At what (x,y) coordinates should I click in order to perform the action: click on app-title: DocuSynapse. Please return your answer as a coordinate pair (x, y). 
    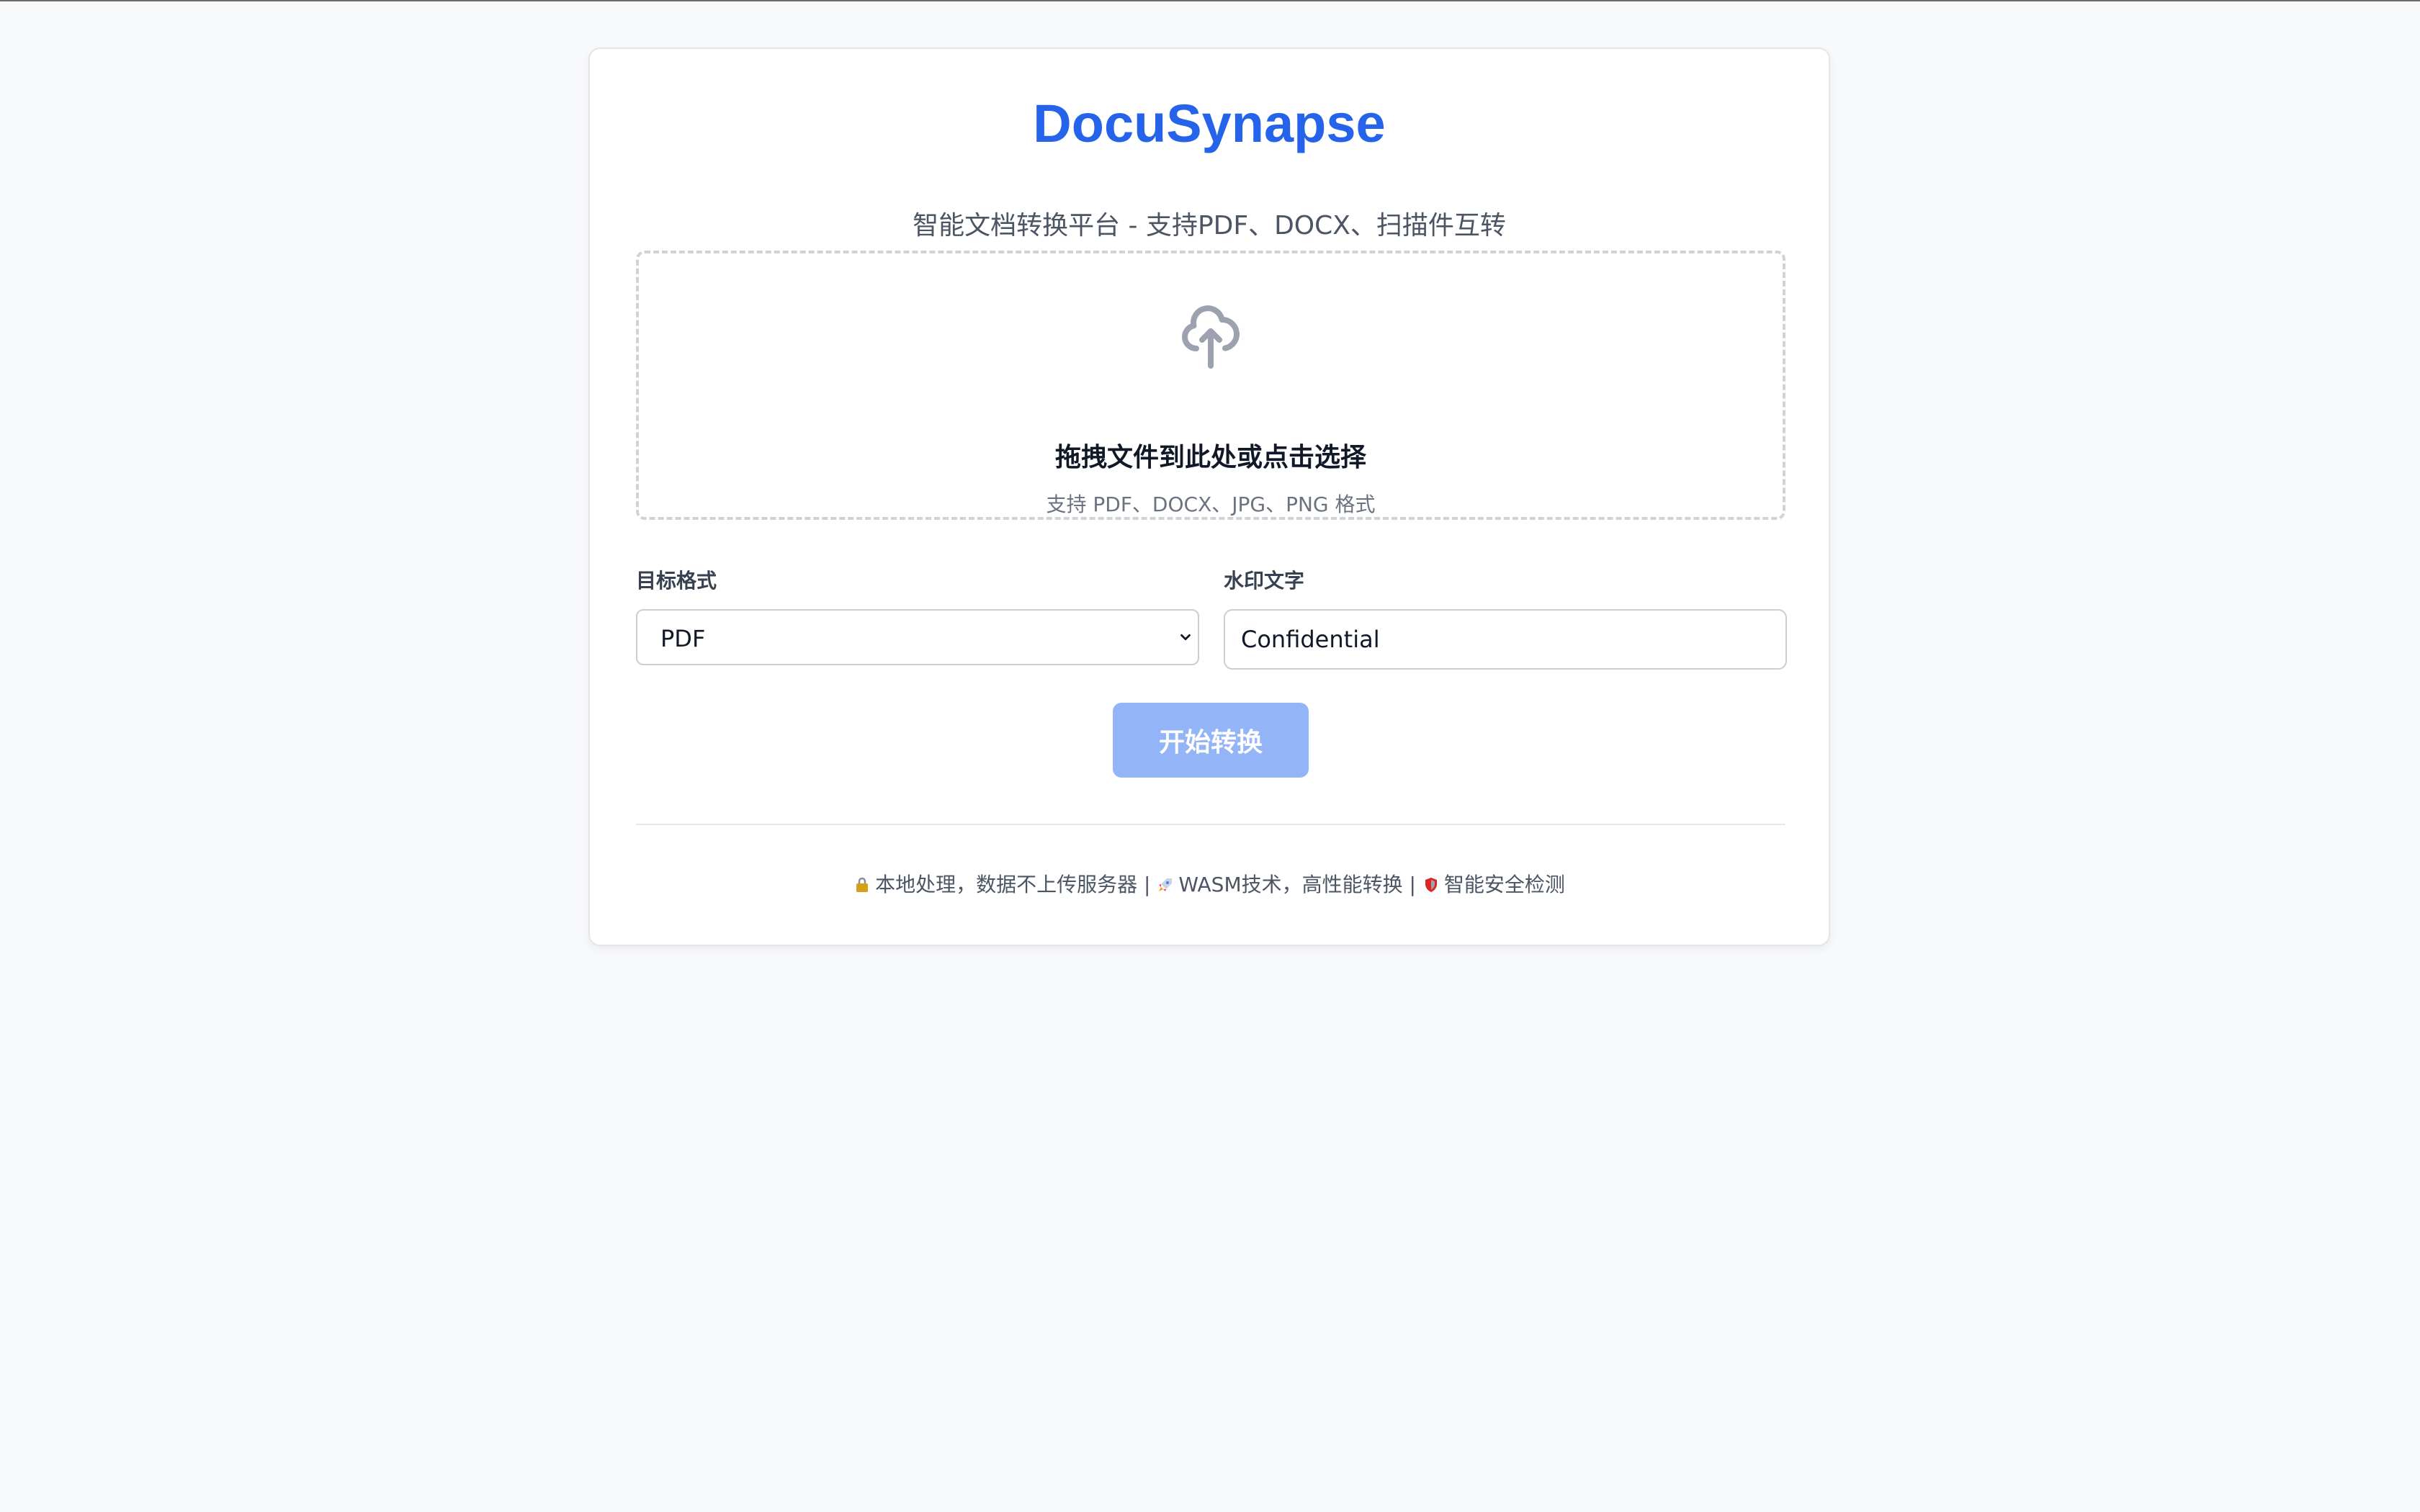
    Looking at the image, I should click on (1209, 123).